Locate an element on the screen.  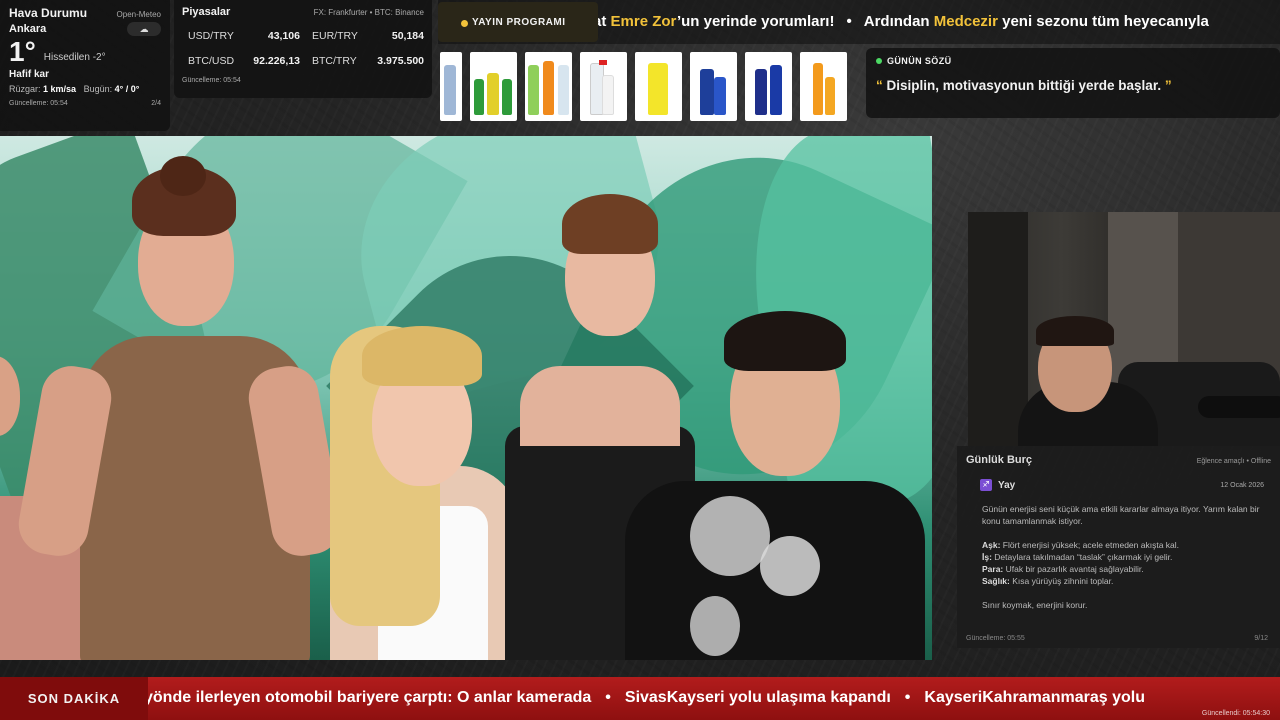
today-label: Bugün: is located at coordinates (98, 89).